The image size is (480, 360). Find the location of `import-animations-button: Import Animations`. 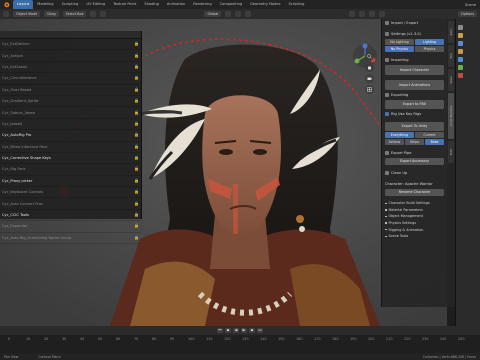

import-animations-button: Import Animations is located at coordinates (414, 85).